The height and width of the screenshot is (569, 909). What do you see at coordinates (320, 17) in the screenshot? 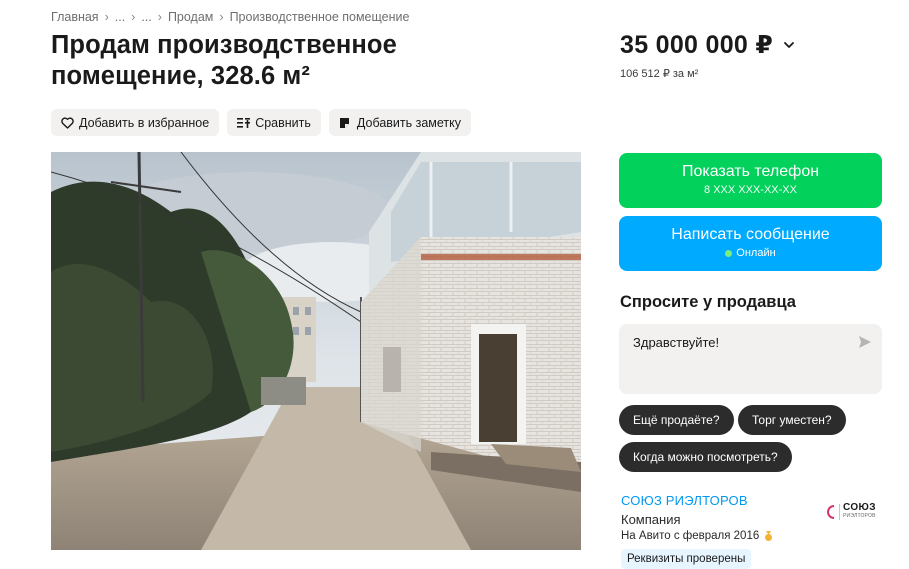
I see `breadcrumb-item: Производственное помещение` at bounding box center [320, 17].